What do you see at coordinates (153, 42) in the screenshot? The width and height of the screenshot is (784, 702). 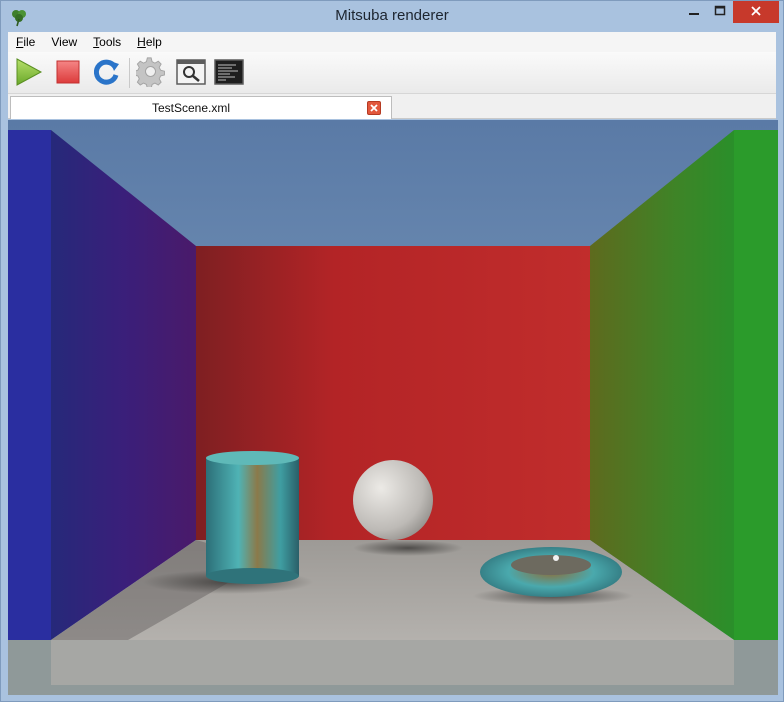 I see `menu-help-label: elp` at bounding box center [153, 42].